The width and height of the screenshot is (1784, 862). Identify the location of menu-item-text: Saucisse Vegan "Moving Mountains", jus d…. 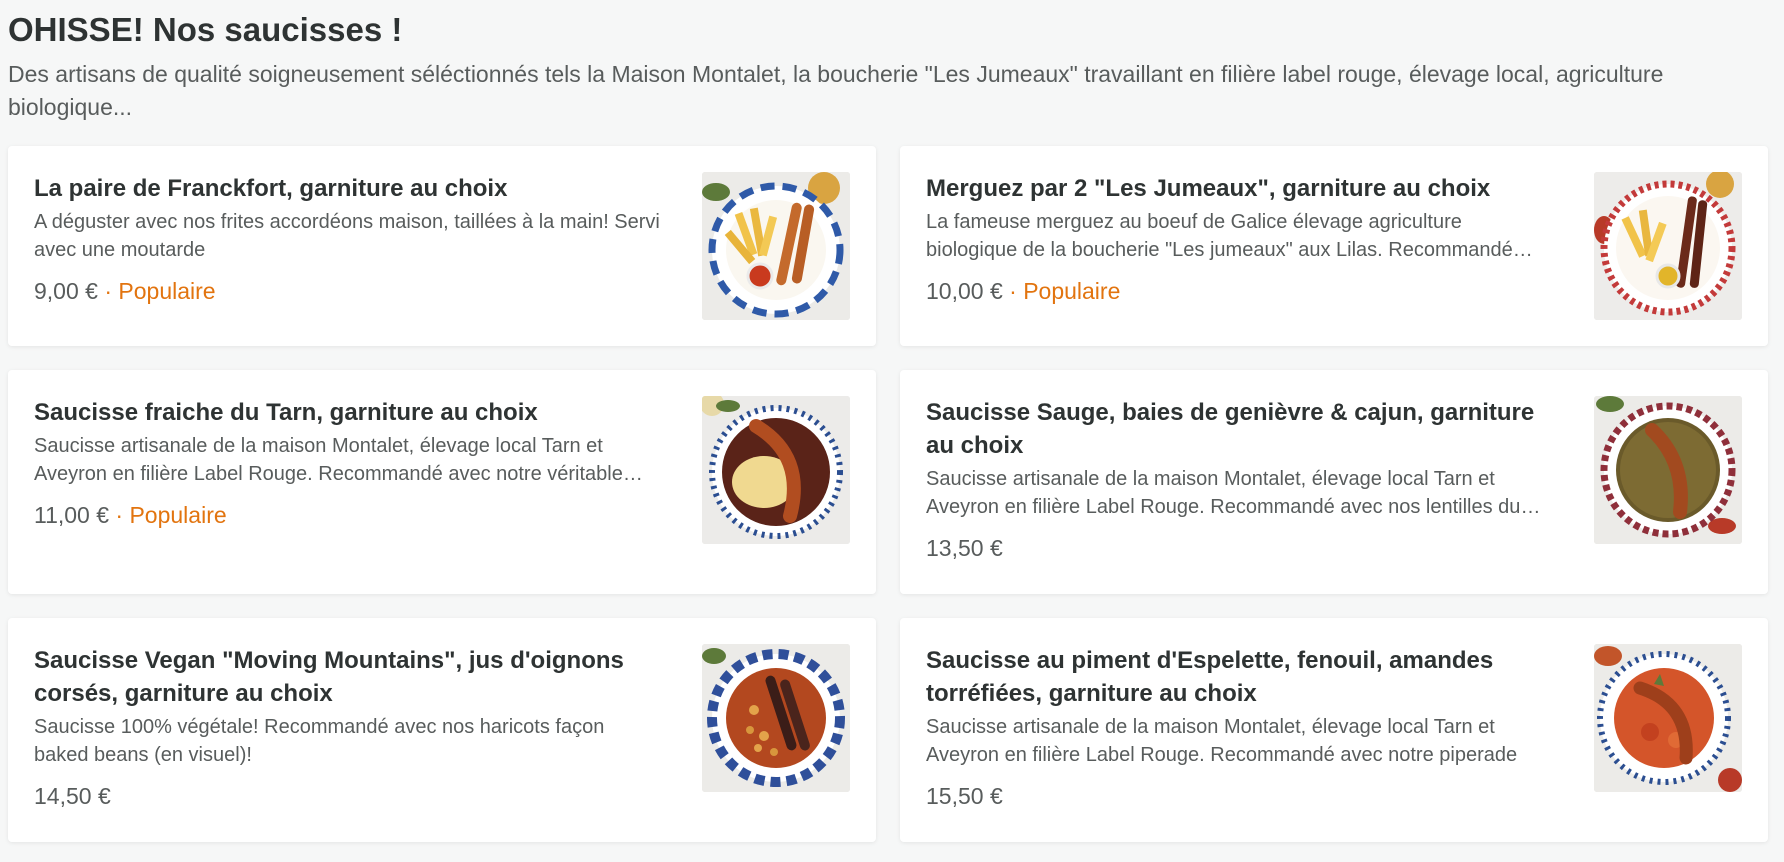
(349, 727).